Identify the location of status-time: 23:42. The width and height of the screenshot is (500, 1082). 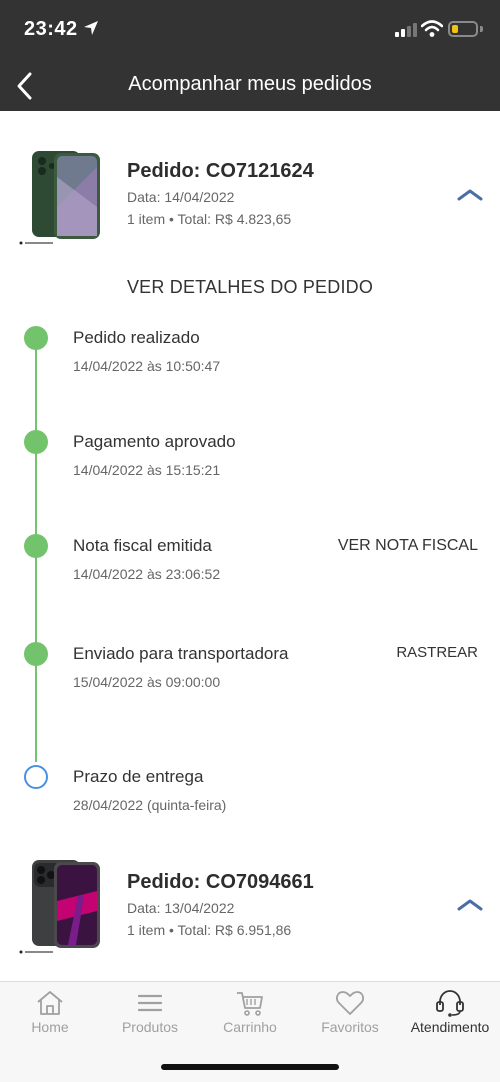
(51, 29).